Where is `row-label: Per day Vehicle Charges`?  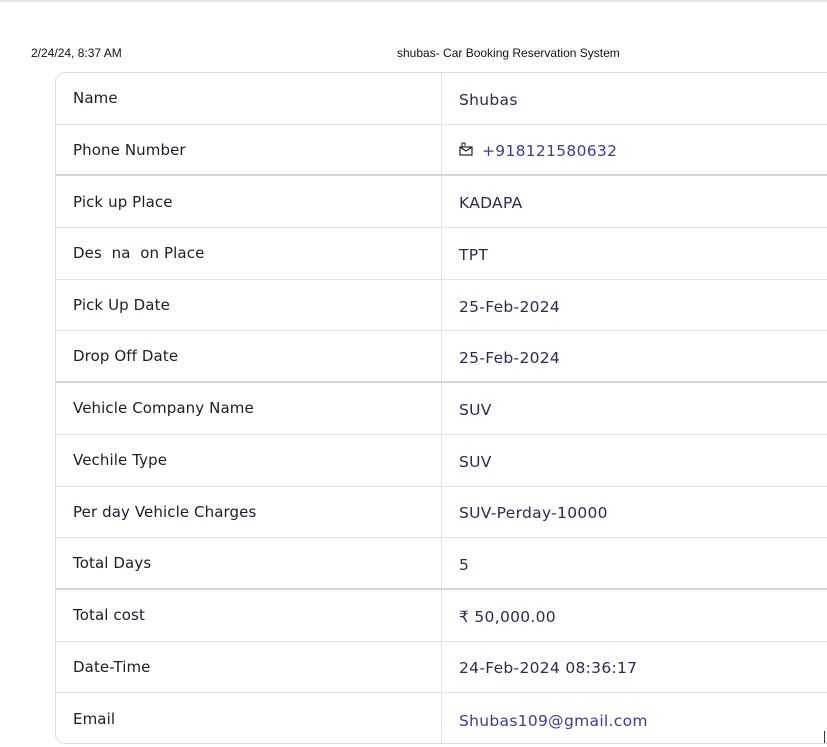
row-label: Per day Vehicle Charges is located at coordinates (249, 512).